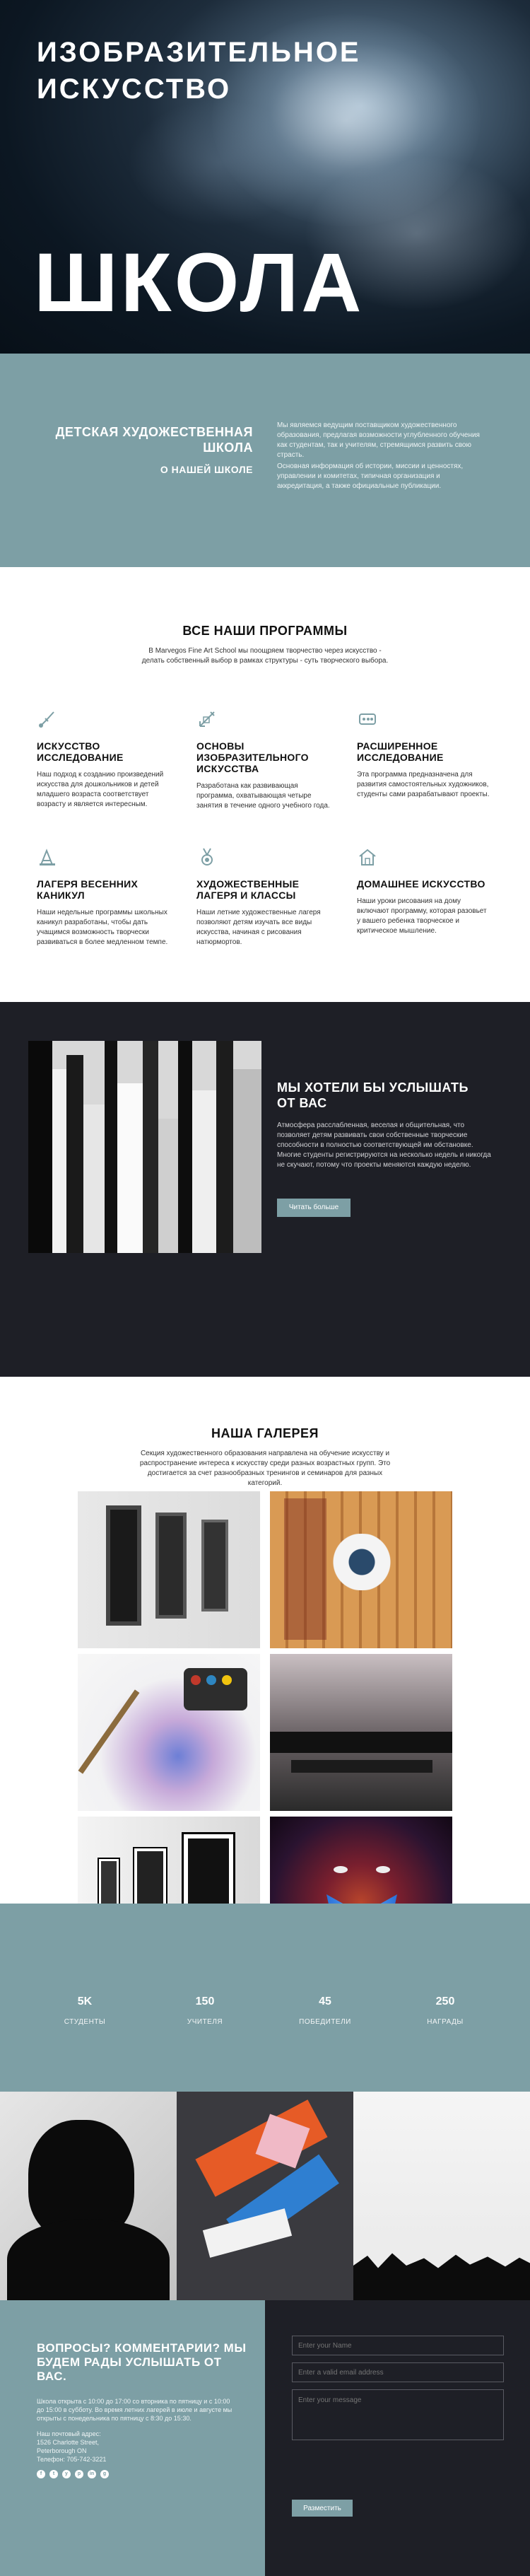 This screenshot has height=2576, width=530. I want to click on hero-section: ИЗОБРАЗИТЕЛЬНОЕ ИСКУССТВО ШКОЛА, so click(265, 177).